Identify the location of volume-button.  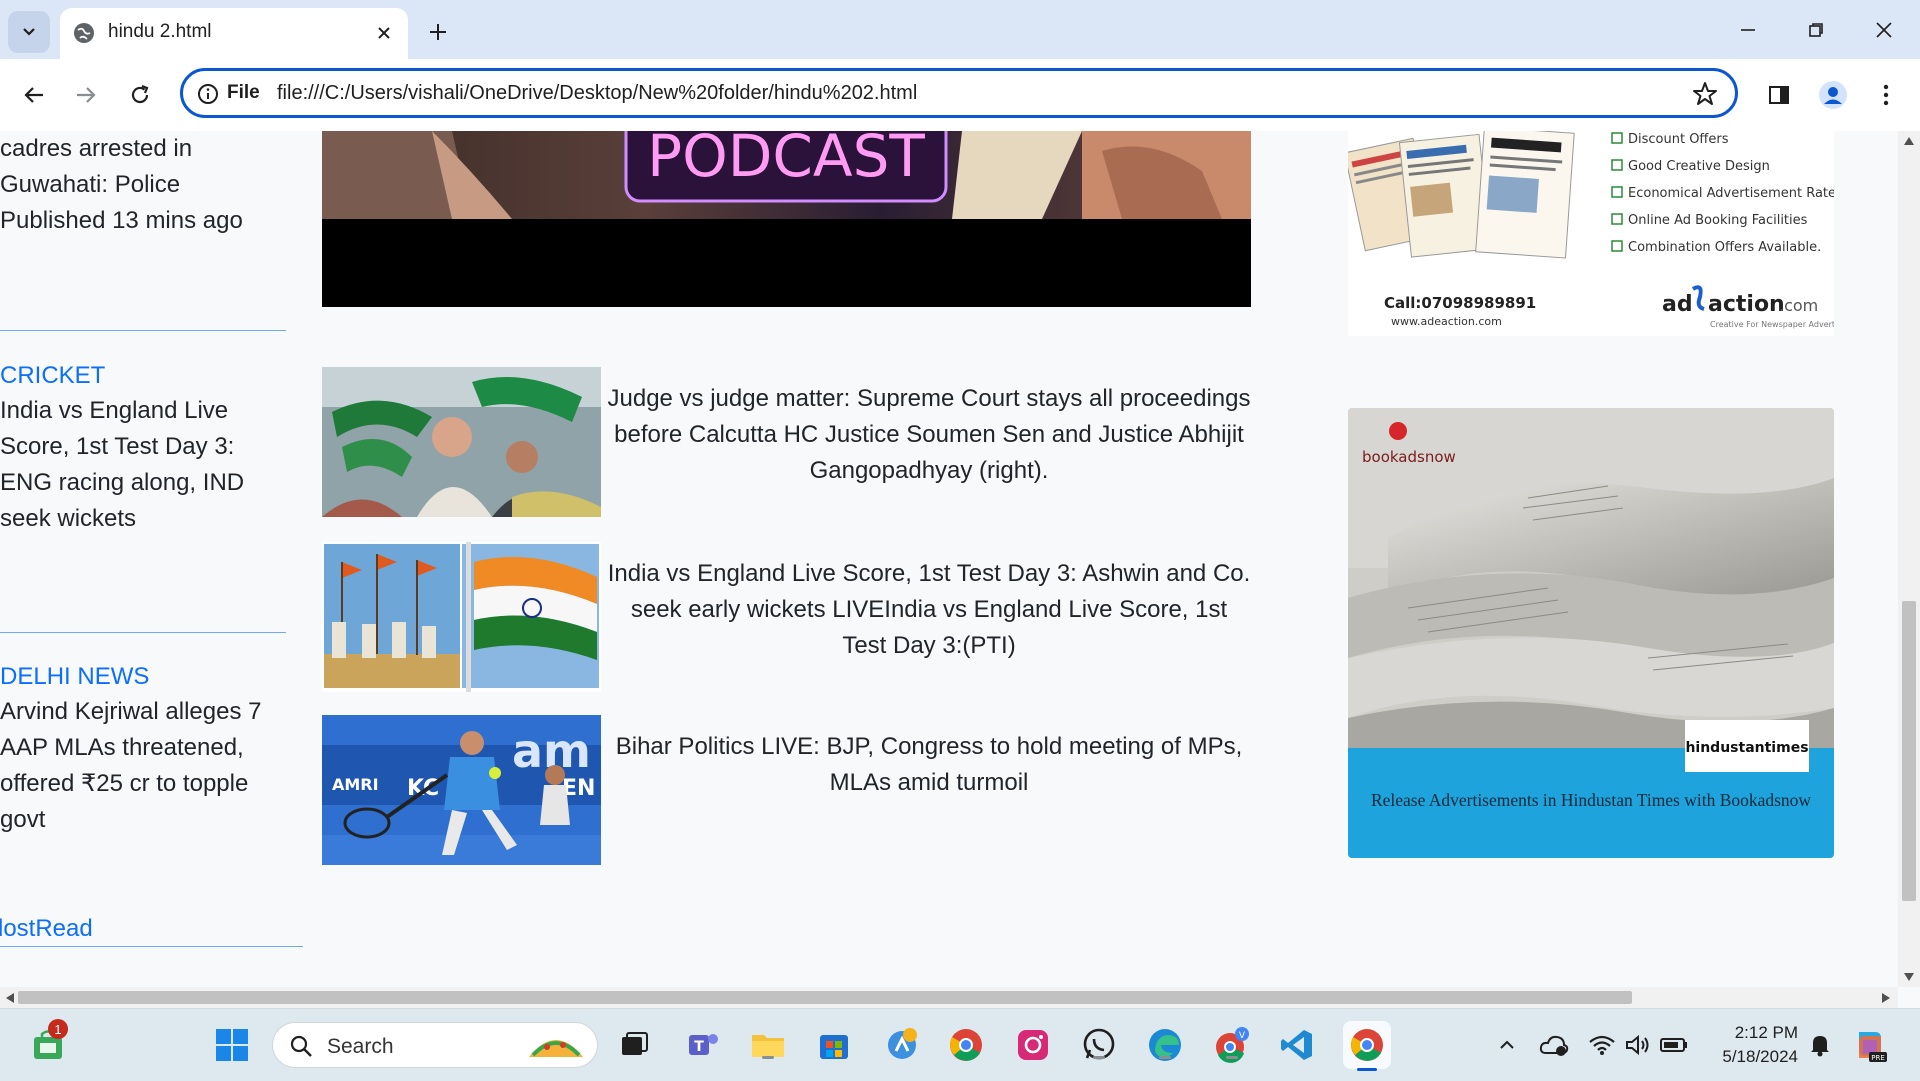
(1638, 1045).